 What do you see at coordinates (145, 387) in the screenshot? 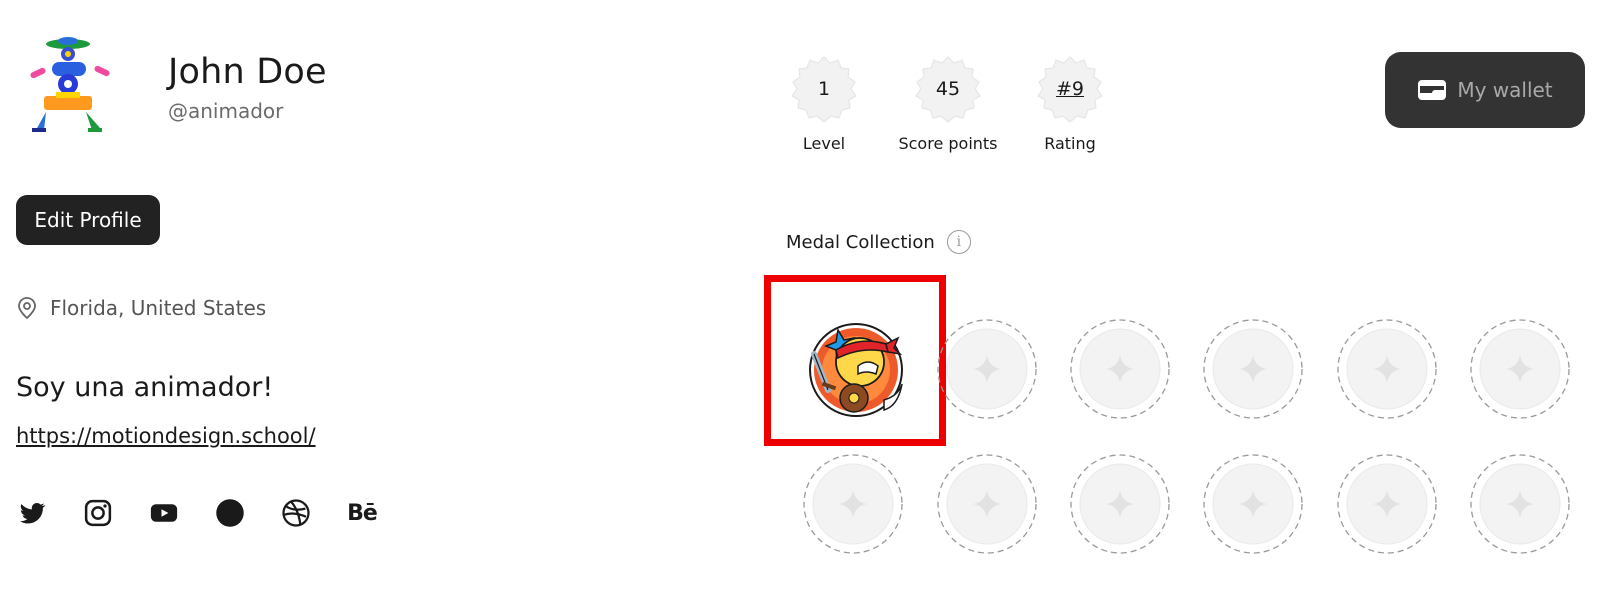
I see `profile-bio: Soy una animador!` at bounding box center [145, 387].